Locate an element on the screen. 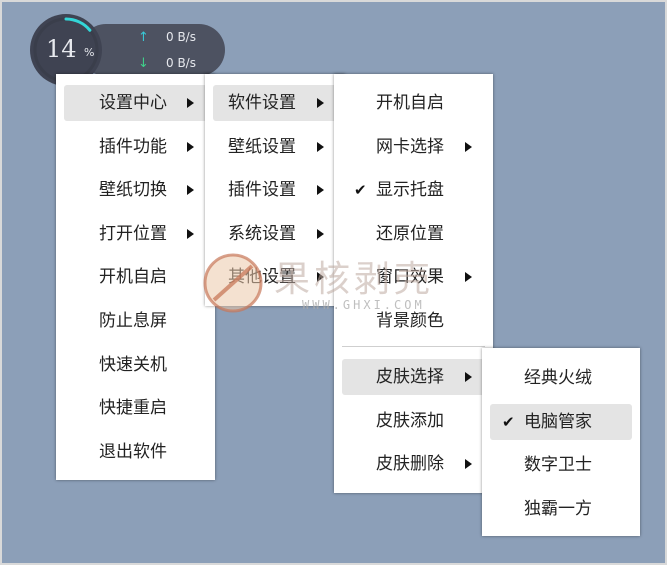 This screenshot has height=565, width=667. main-menu-item: 防止息屏 is located at coordinates (135, 321).